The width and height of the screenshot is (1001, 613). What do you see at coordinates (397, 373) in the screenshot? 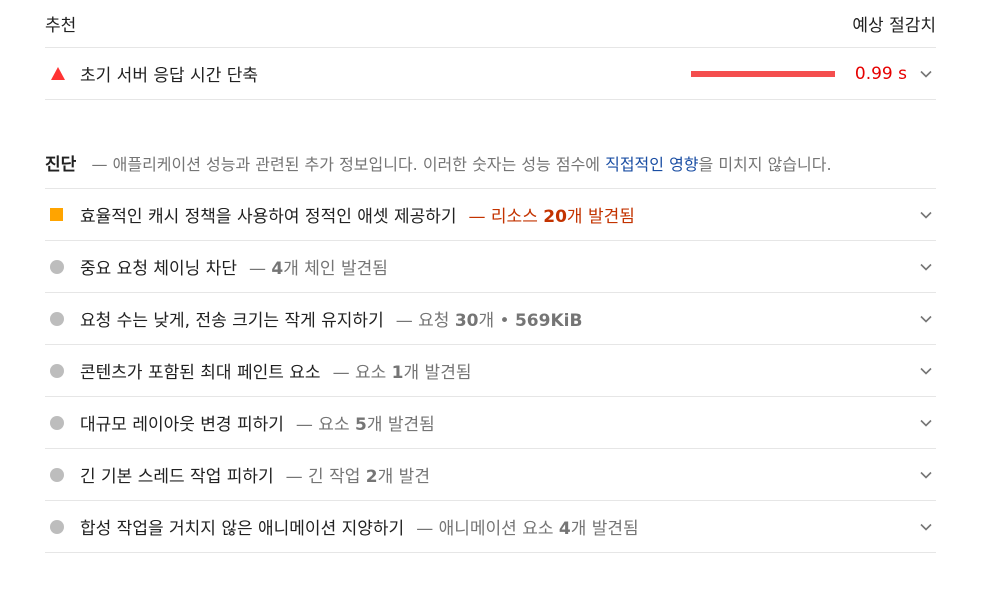
I see `display-count: 1` at bounding box center [397, 373].